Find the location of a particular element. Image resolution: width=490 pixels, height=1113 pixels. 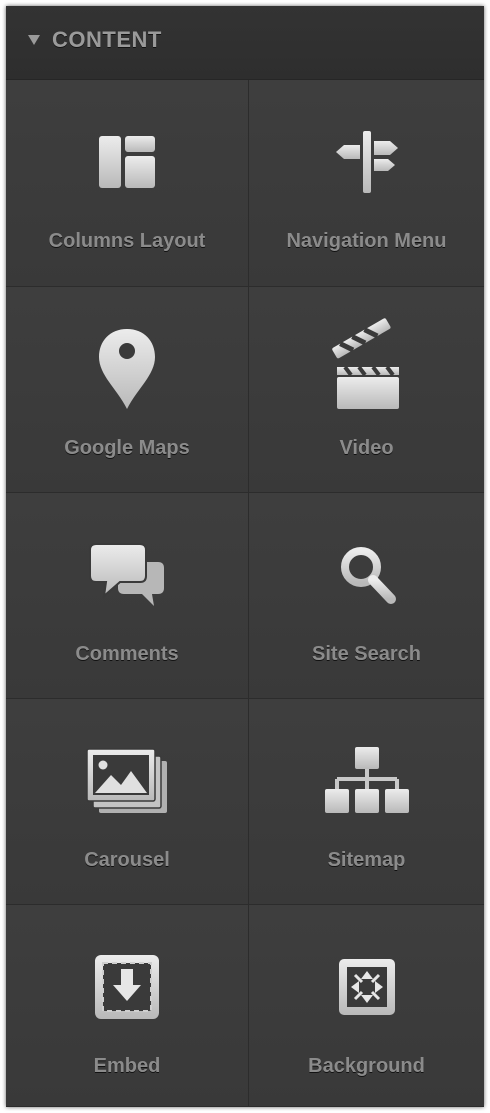

content-section-header: CONTENT is located at coordinates (245, 43).